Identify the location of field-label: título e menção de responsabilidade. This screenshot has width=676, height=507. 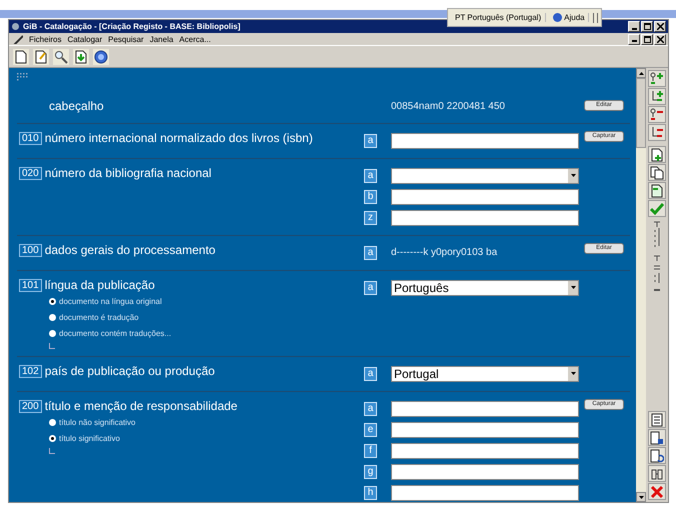
(141, 406).